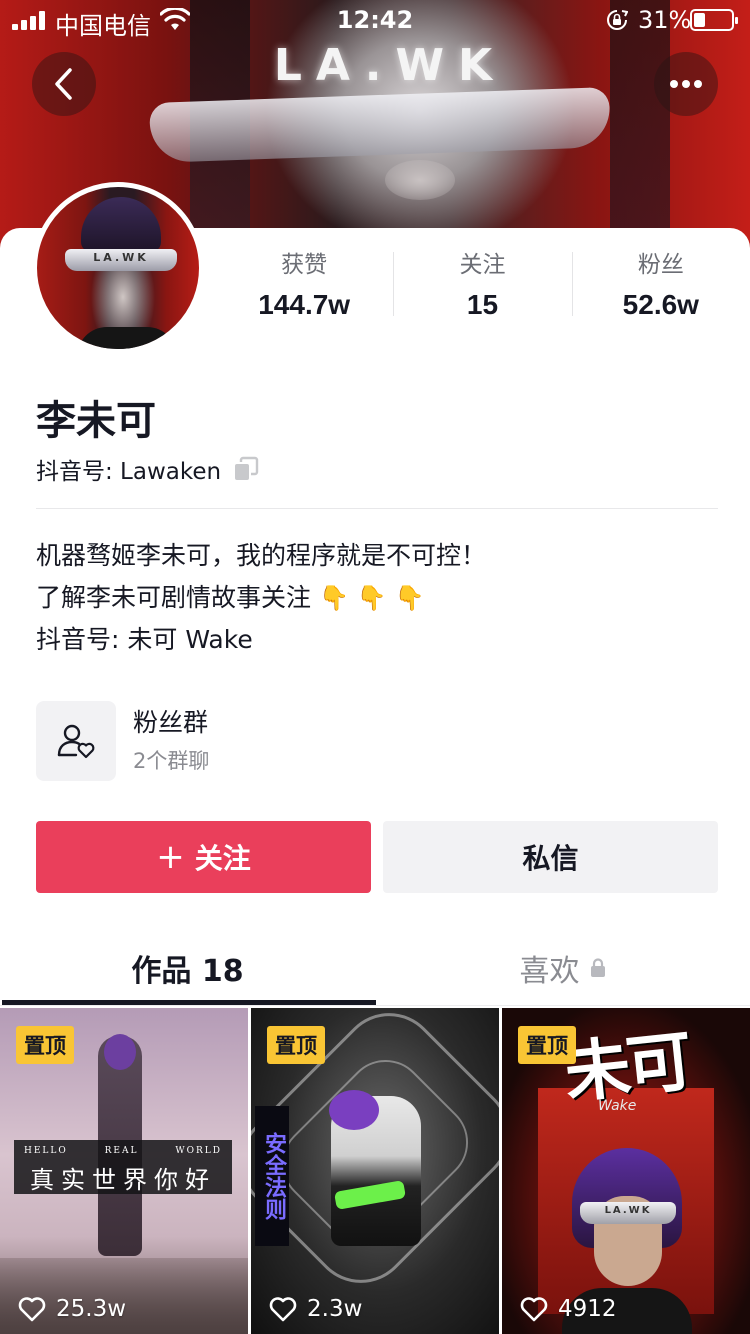 The width and height of the screenshot is (750, 1334). I want to click on tab-likes: 喜欢, so click(562, 968).